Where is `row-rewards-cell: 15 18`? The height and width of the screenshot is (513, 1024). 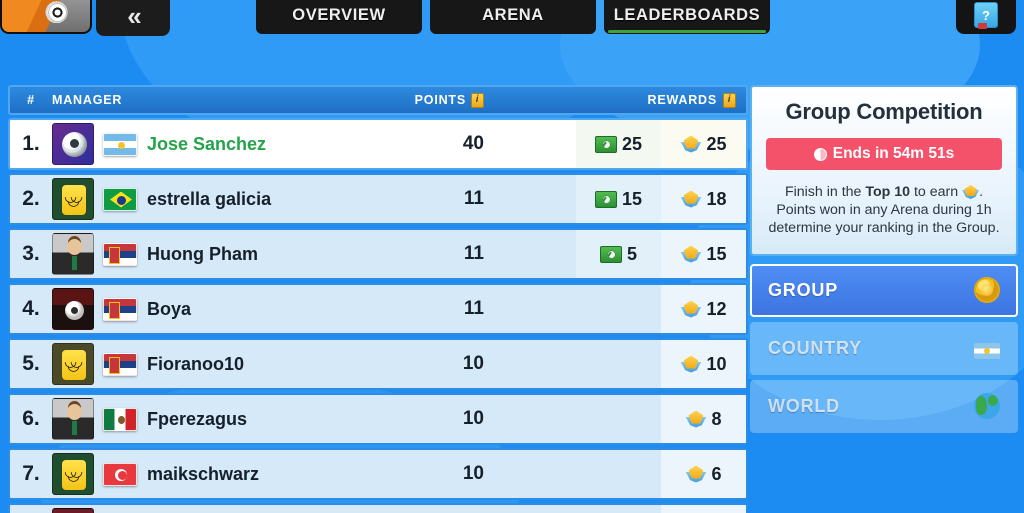 row-rewards-cell: 15 18 is located at coordinates (661, 199).